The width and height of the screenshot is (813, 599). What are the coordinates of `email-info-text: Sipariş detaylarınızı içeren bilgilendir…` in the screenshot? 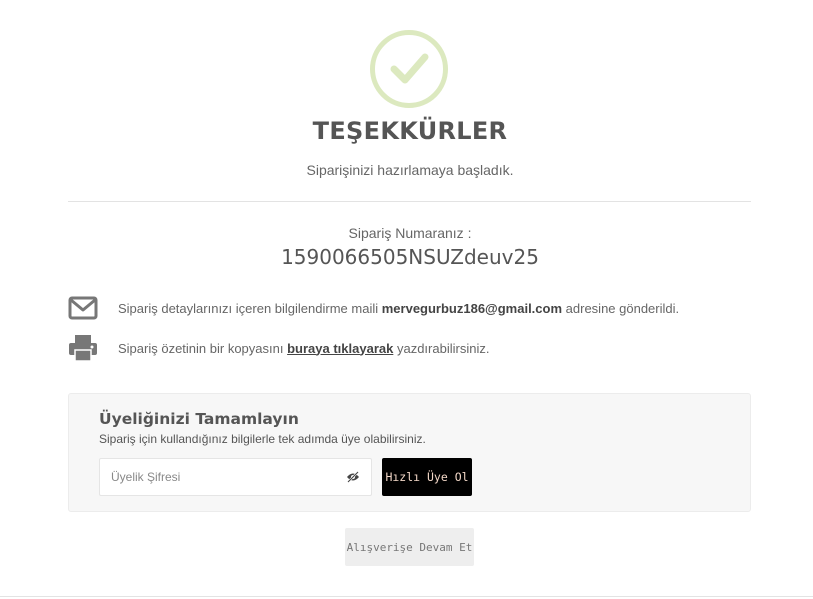 It's located at (398, 308).